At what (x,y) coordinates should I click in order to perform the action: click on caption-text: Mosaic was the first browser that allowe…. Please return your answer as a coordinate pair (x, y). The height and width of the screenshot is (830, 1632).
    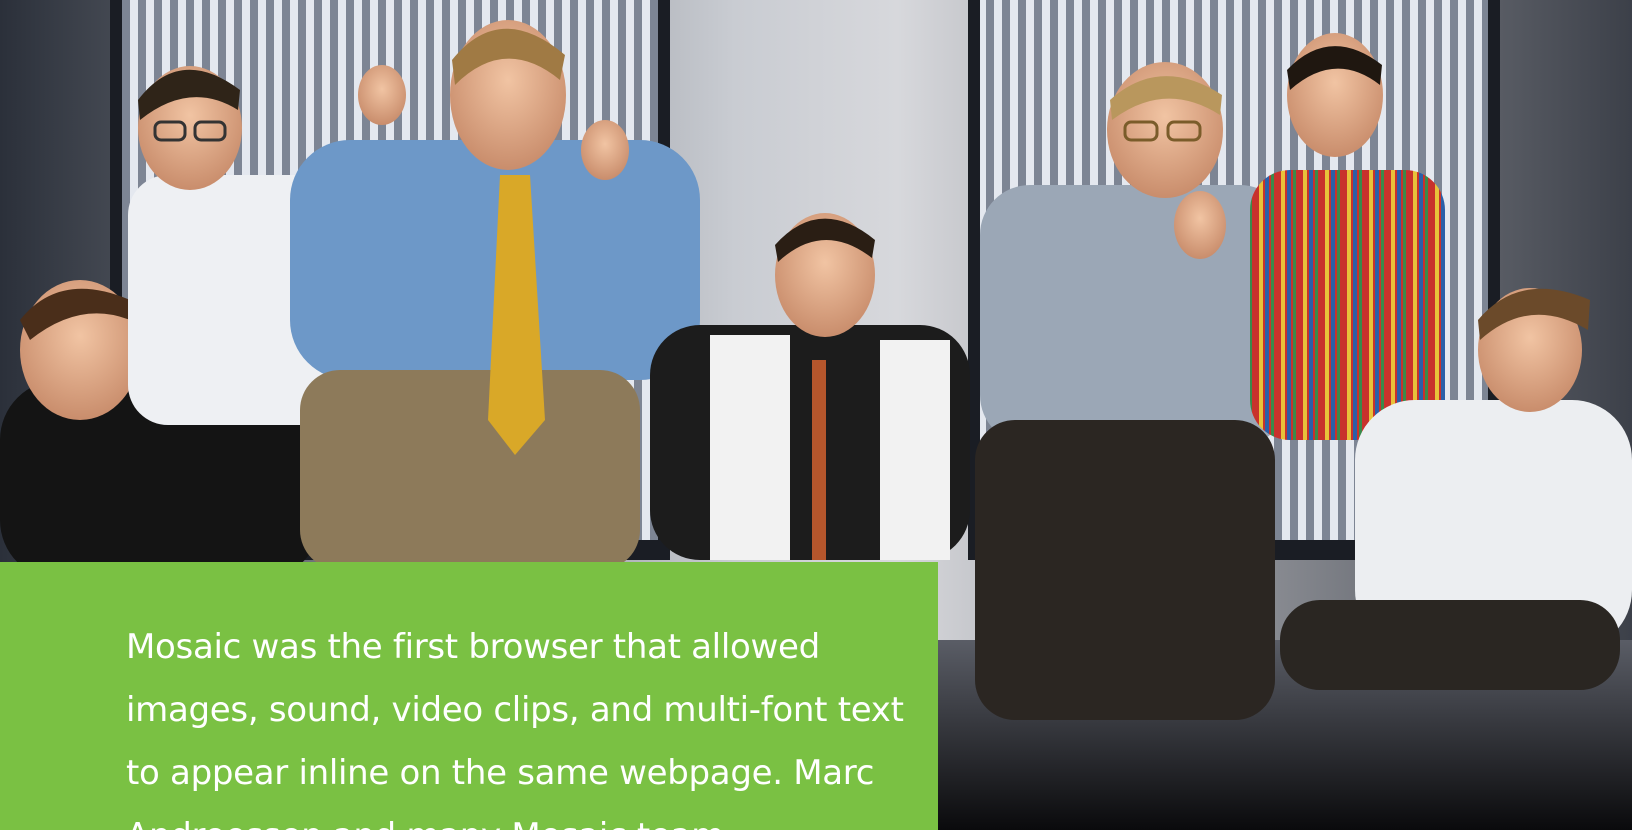
    Looking at the image, I should click on (515, 728).